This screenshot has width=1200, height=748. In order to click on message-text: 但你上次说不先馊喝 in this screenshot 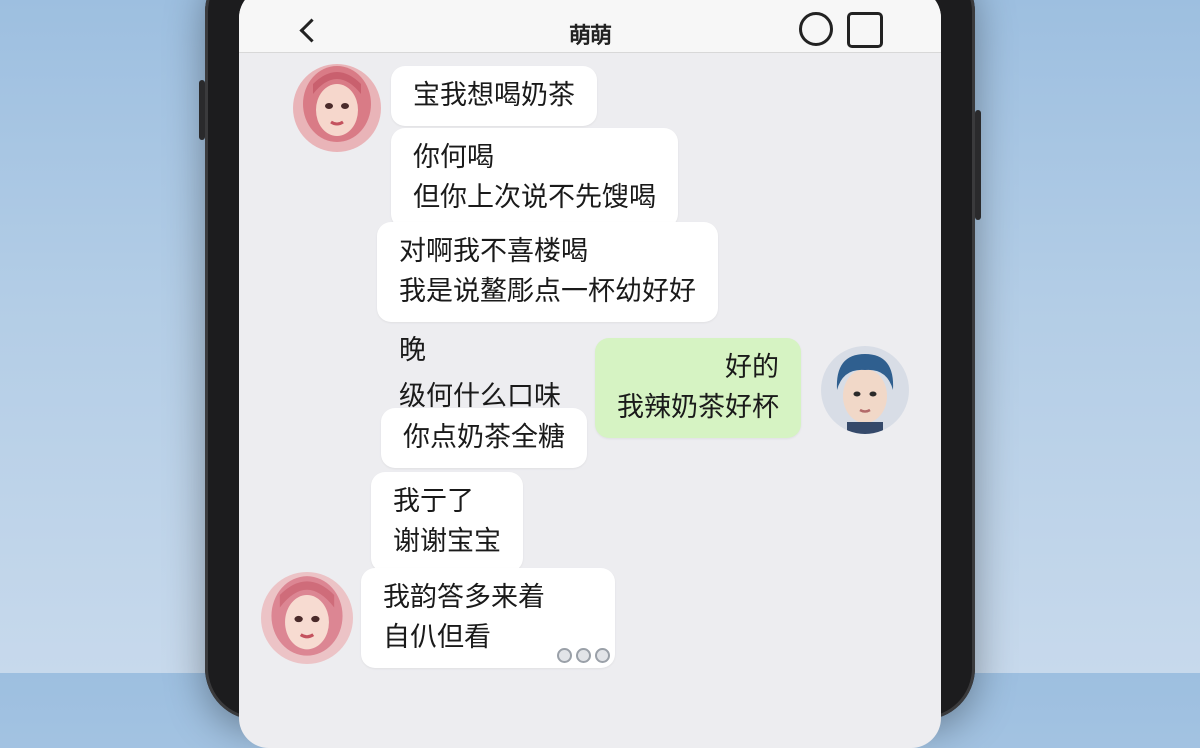, I will do `click(534, 197)`.